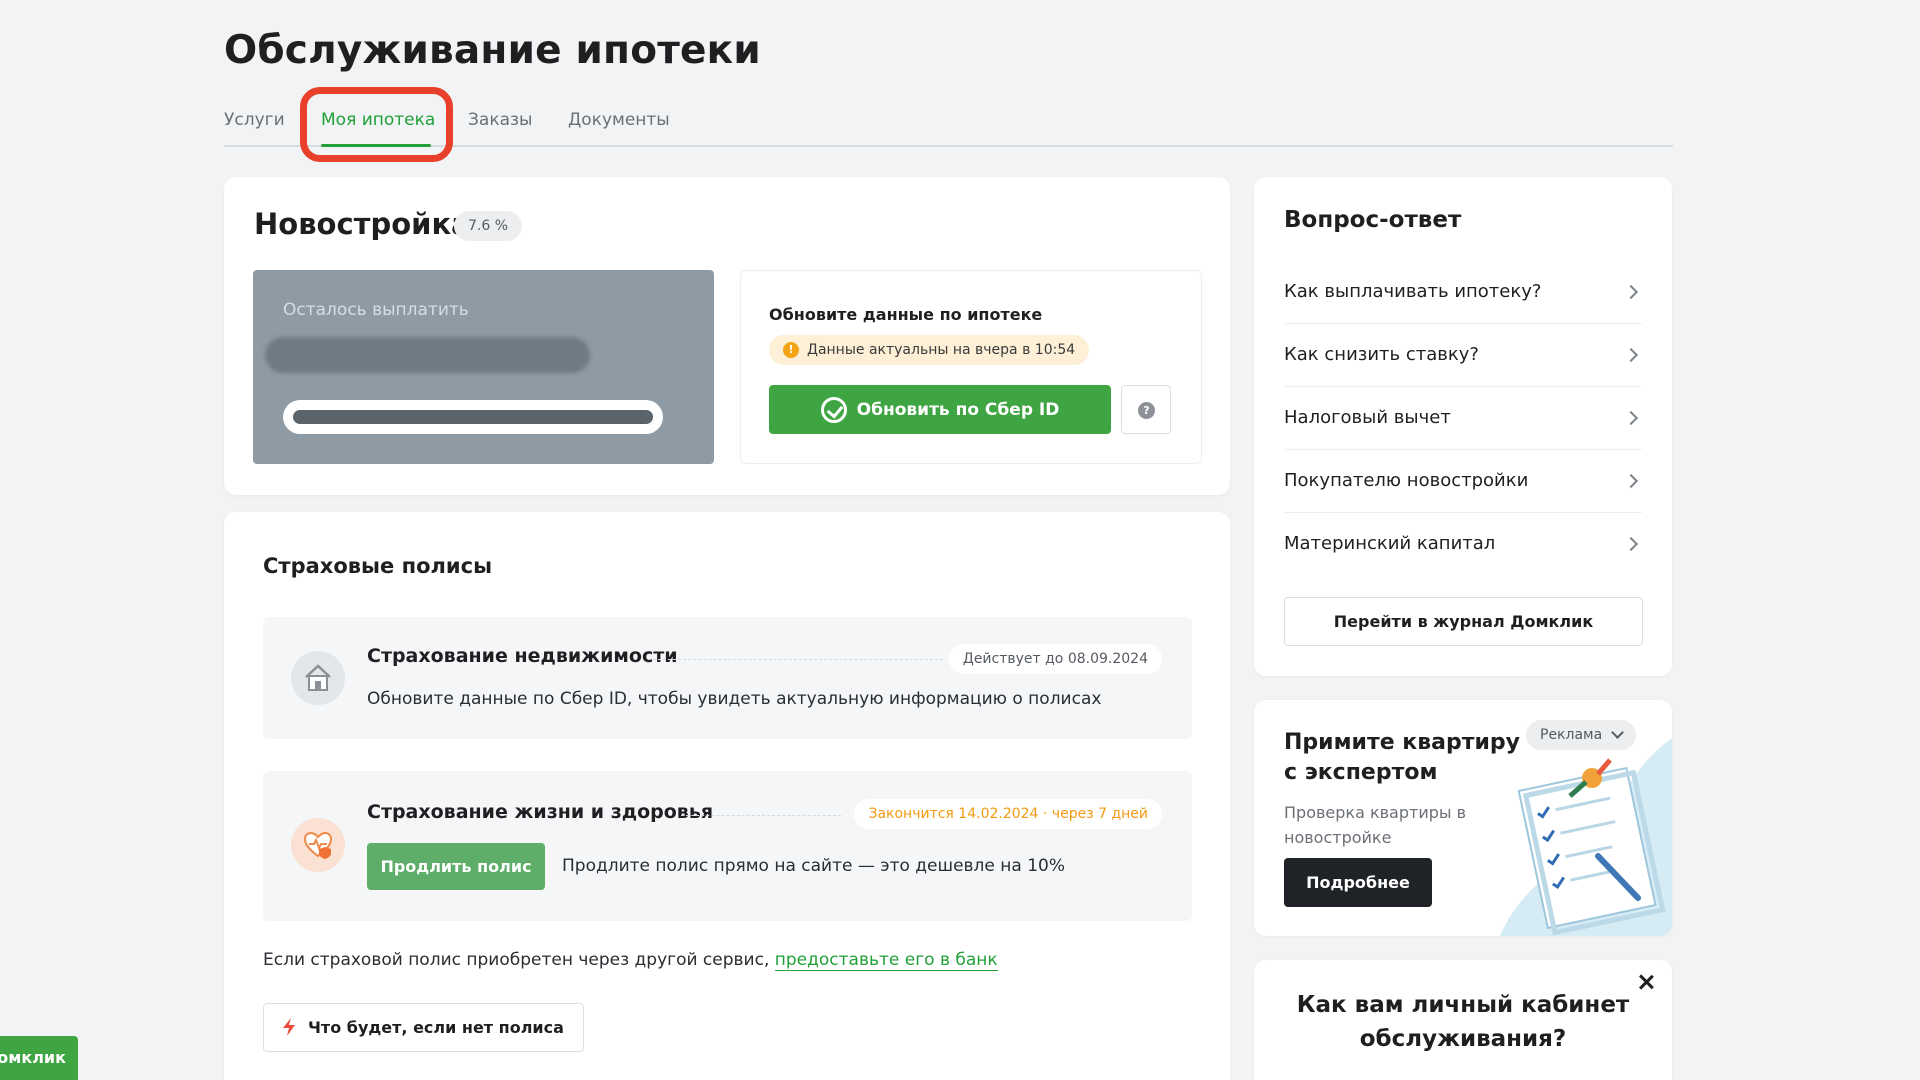 Image resolution: width=1920 pixels, height=1080 pixels. What do you see at coordinates (958, 409) in the screenshot?
I see `update-sber-id-label: Обновить по Сбер ID` at bounding box center [958, 409].